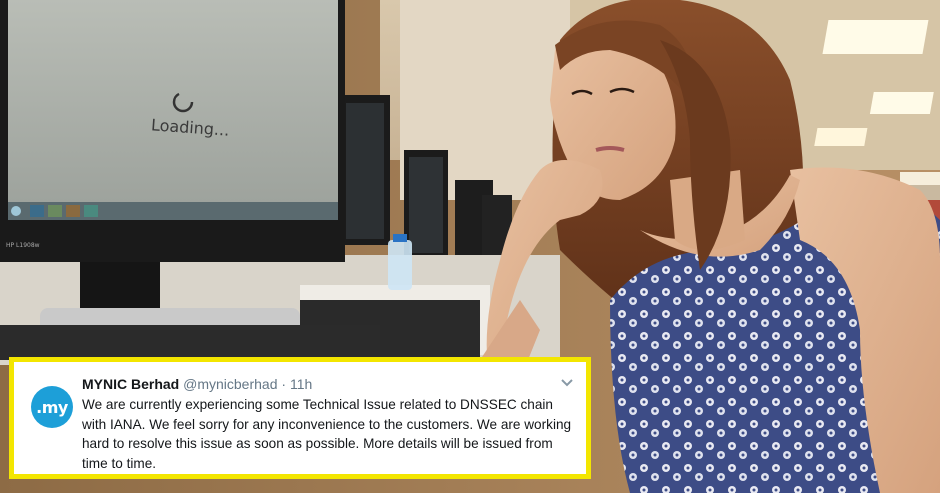 This screenshot has height=493, width=940. What do you see at coordinates (130, 384) in the screenshot?
I see `display-name: MYNIC Berhad` at bounding box center [130, 384].